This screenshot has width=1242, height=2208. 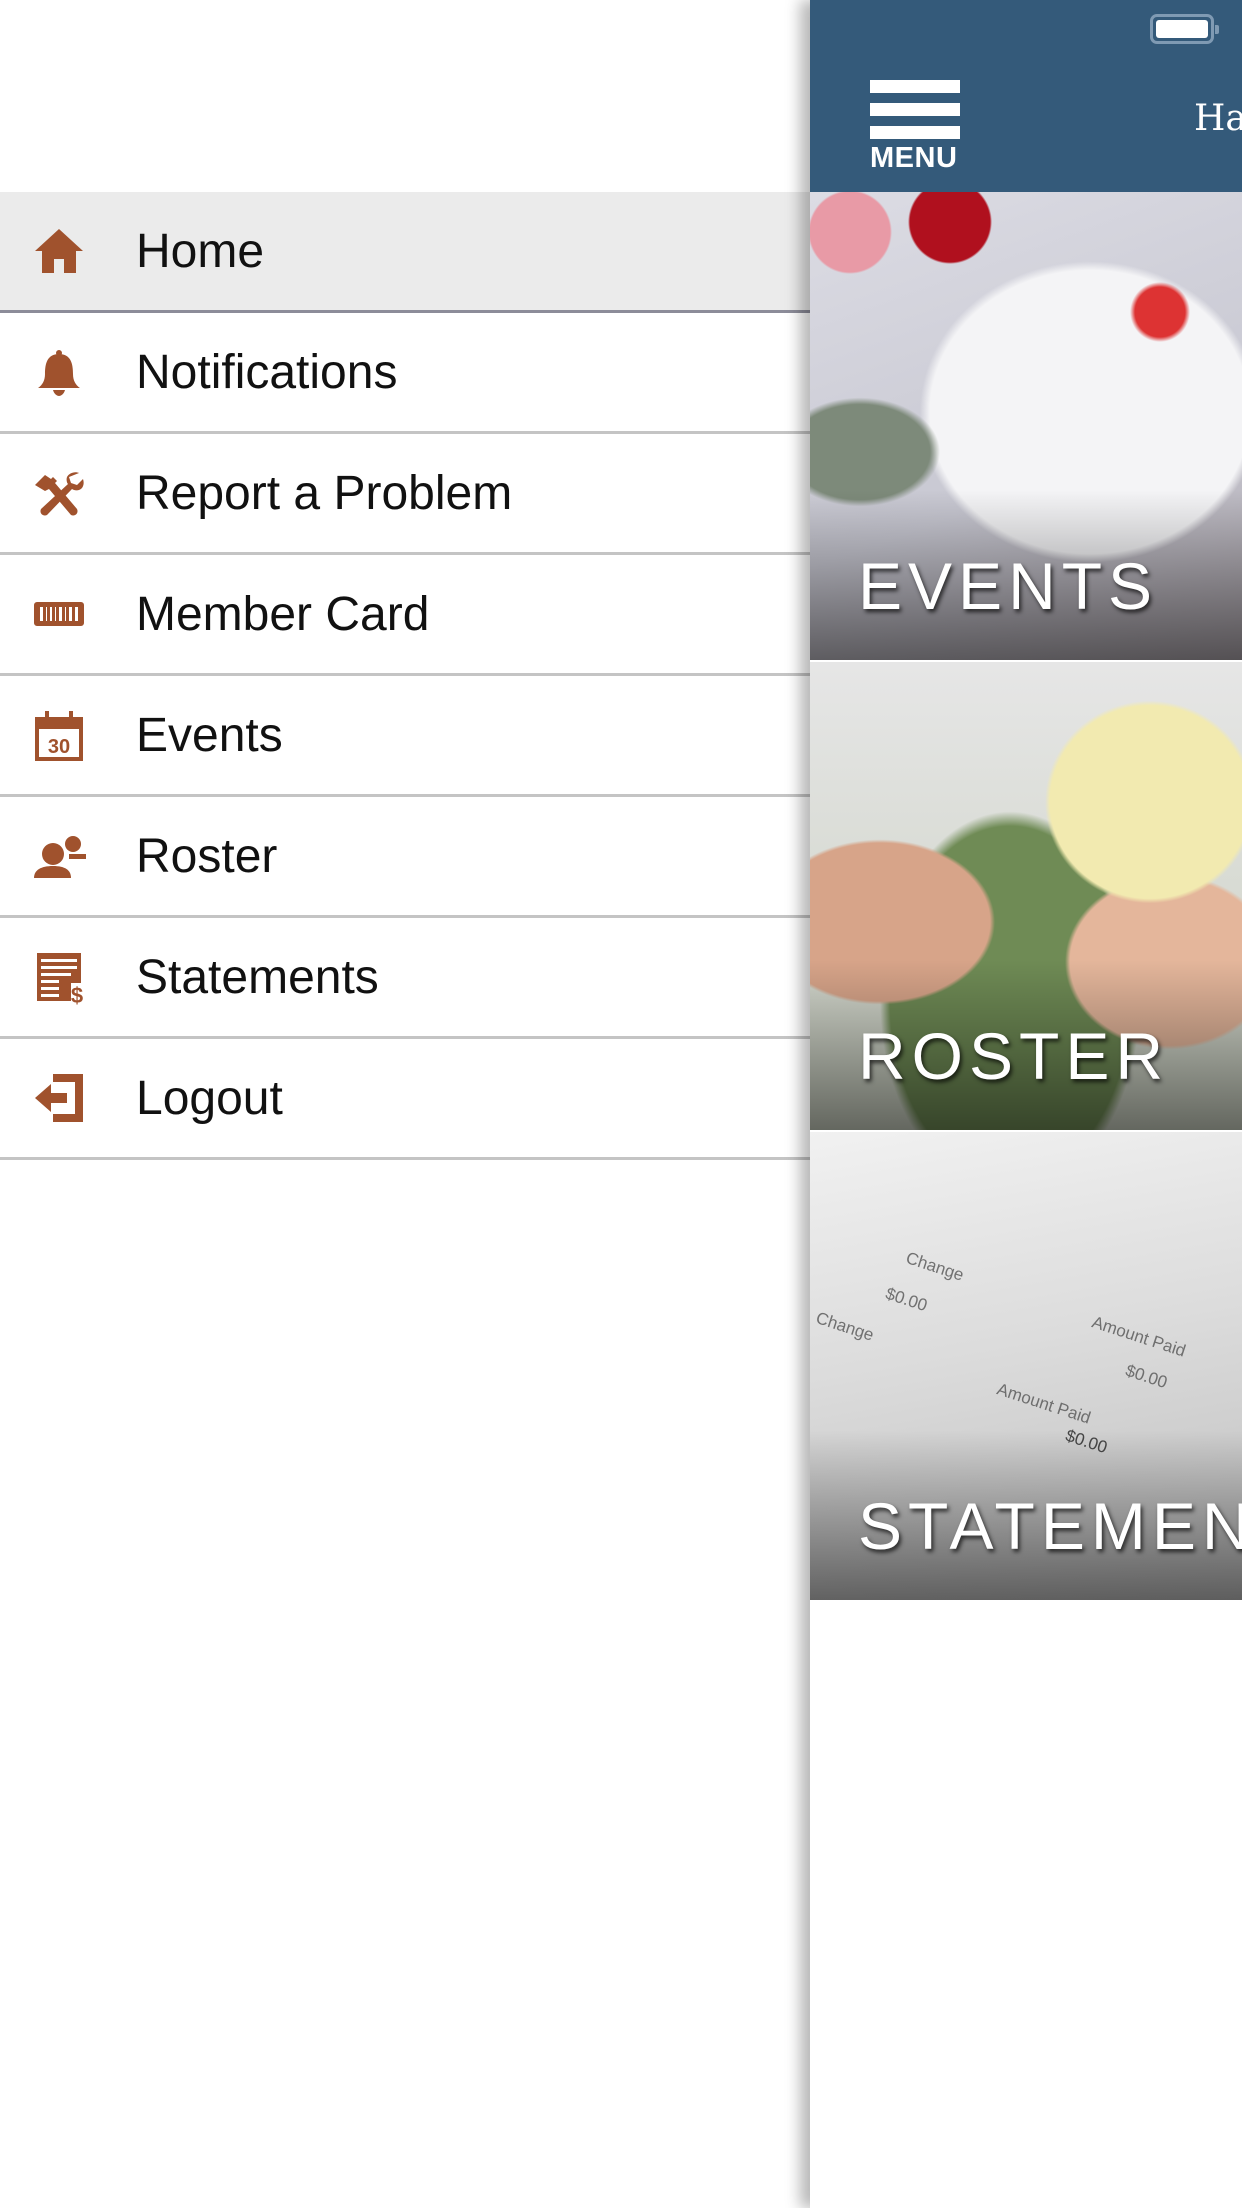 I want to click on people-icon, so click(x=59, y=856).